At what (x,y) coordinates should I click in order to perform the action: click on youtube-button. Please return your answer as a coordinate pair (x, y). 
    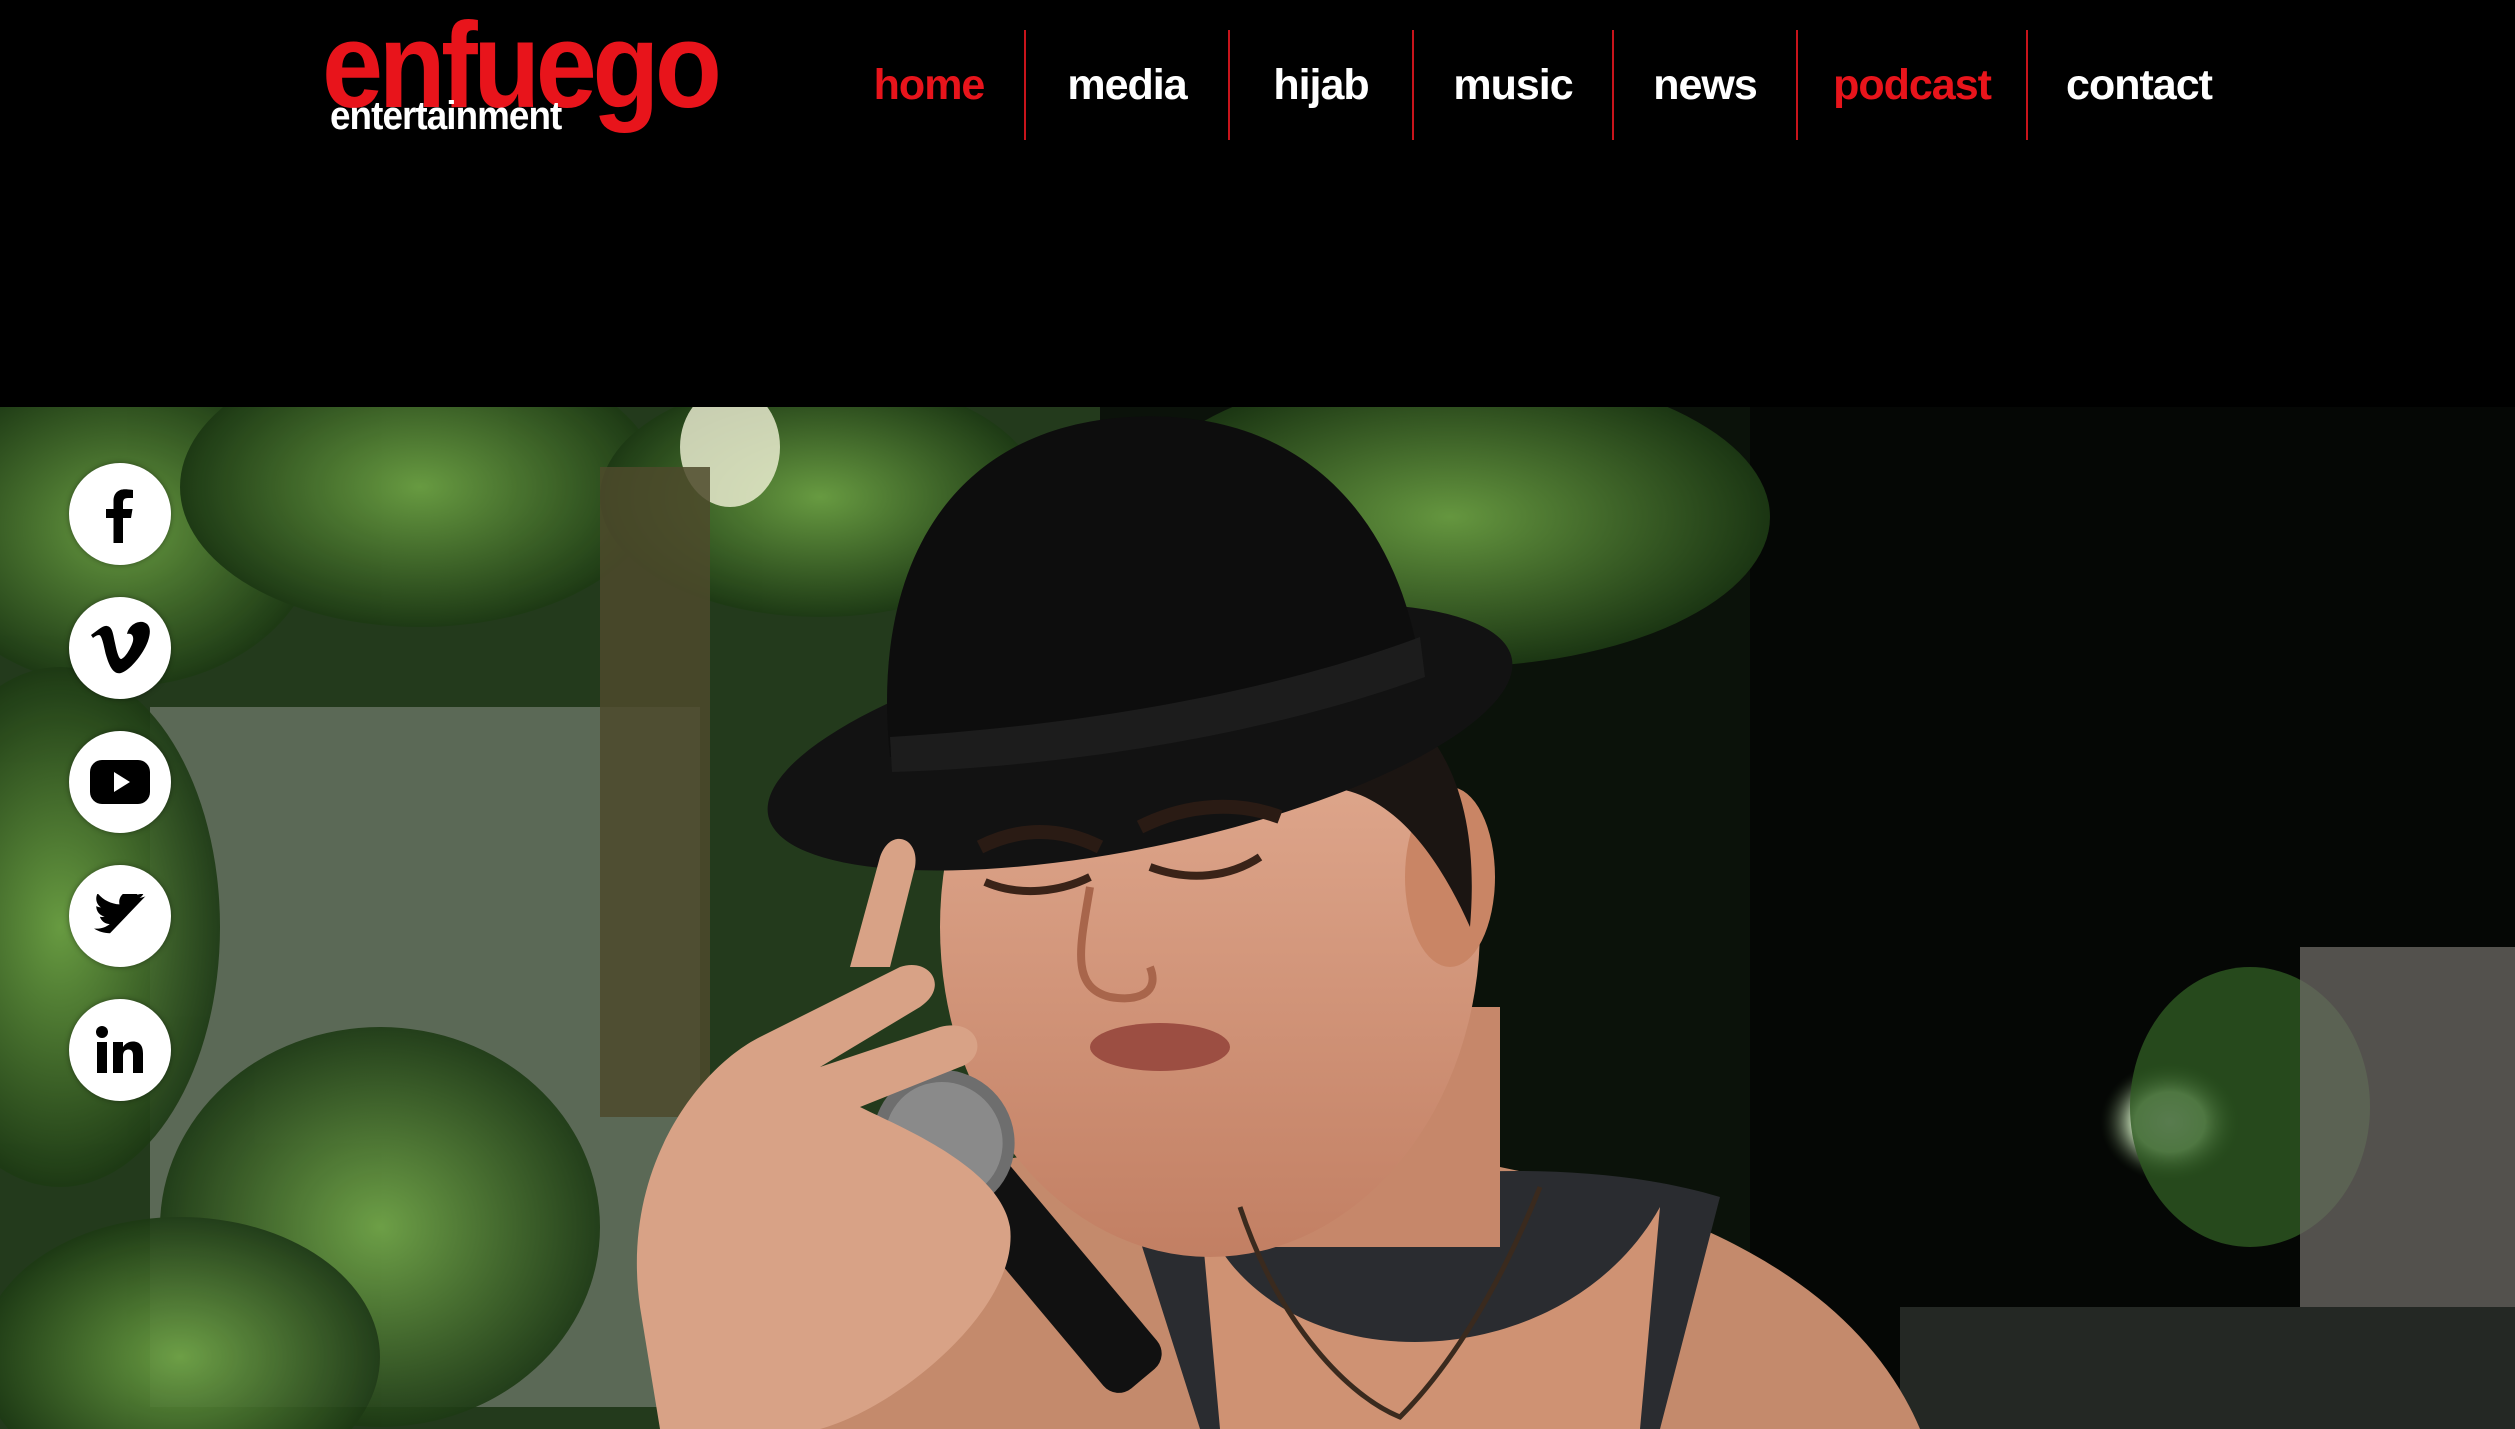
    Looking at the image, I should click on (120, 782).